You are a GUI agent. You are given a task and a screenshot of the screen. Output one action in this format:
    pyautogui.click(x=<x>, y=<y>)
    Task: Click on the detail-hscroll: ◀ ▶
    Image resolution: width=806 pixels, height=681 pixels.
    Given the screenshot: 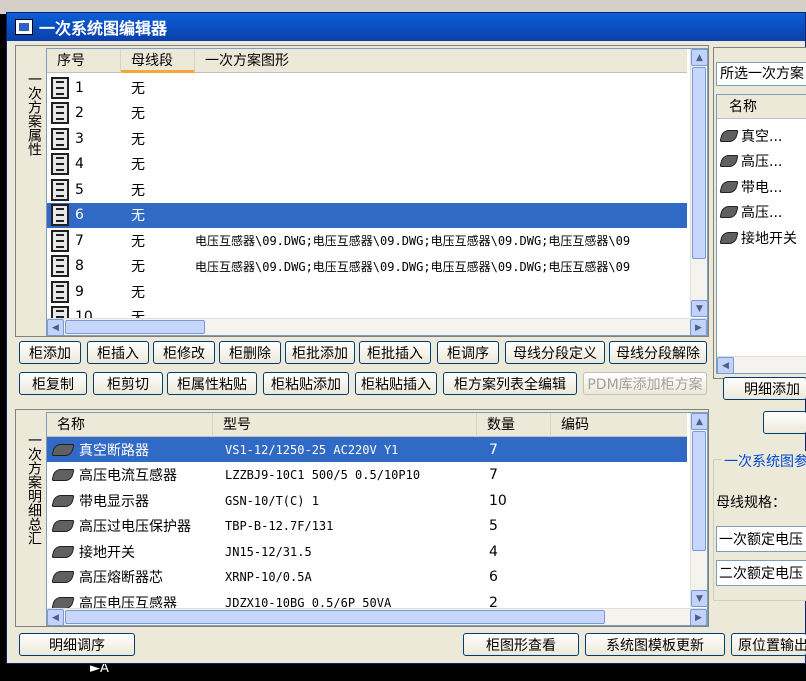 What is the action you would take?
    pyautogui.click(x=377, y=616)
    